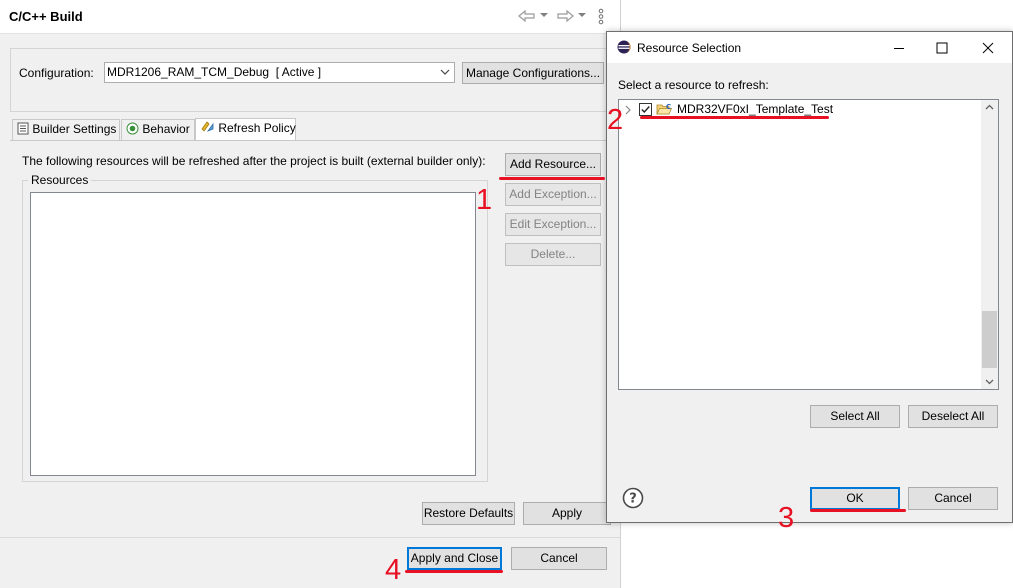 This screenshot has width=1013, height=588. What do you see at coordinates (56, 73) in the screenshot?
I see `configuration-label: Configuration:` at bounding box center [56, 73].